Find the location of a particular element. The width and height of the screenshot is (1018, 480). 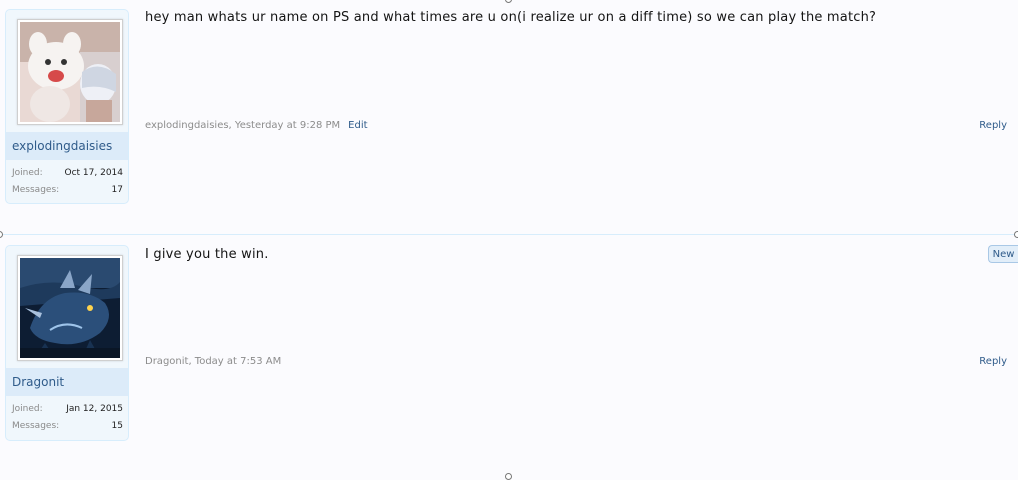

joined-row: Joined: Oct 17, 2014 is located at coordinates (67, 173).